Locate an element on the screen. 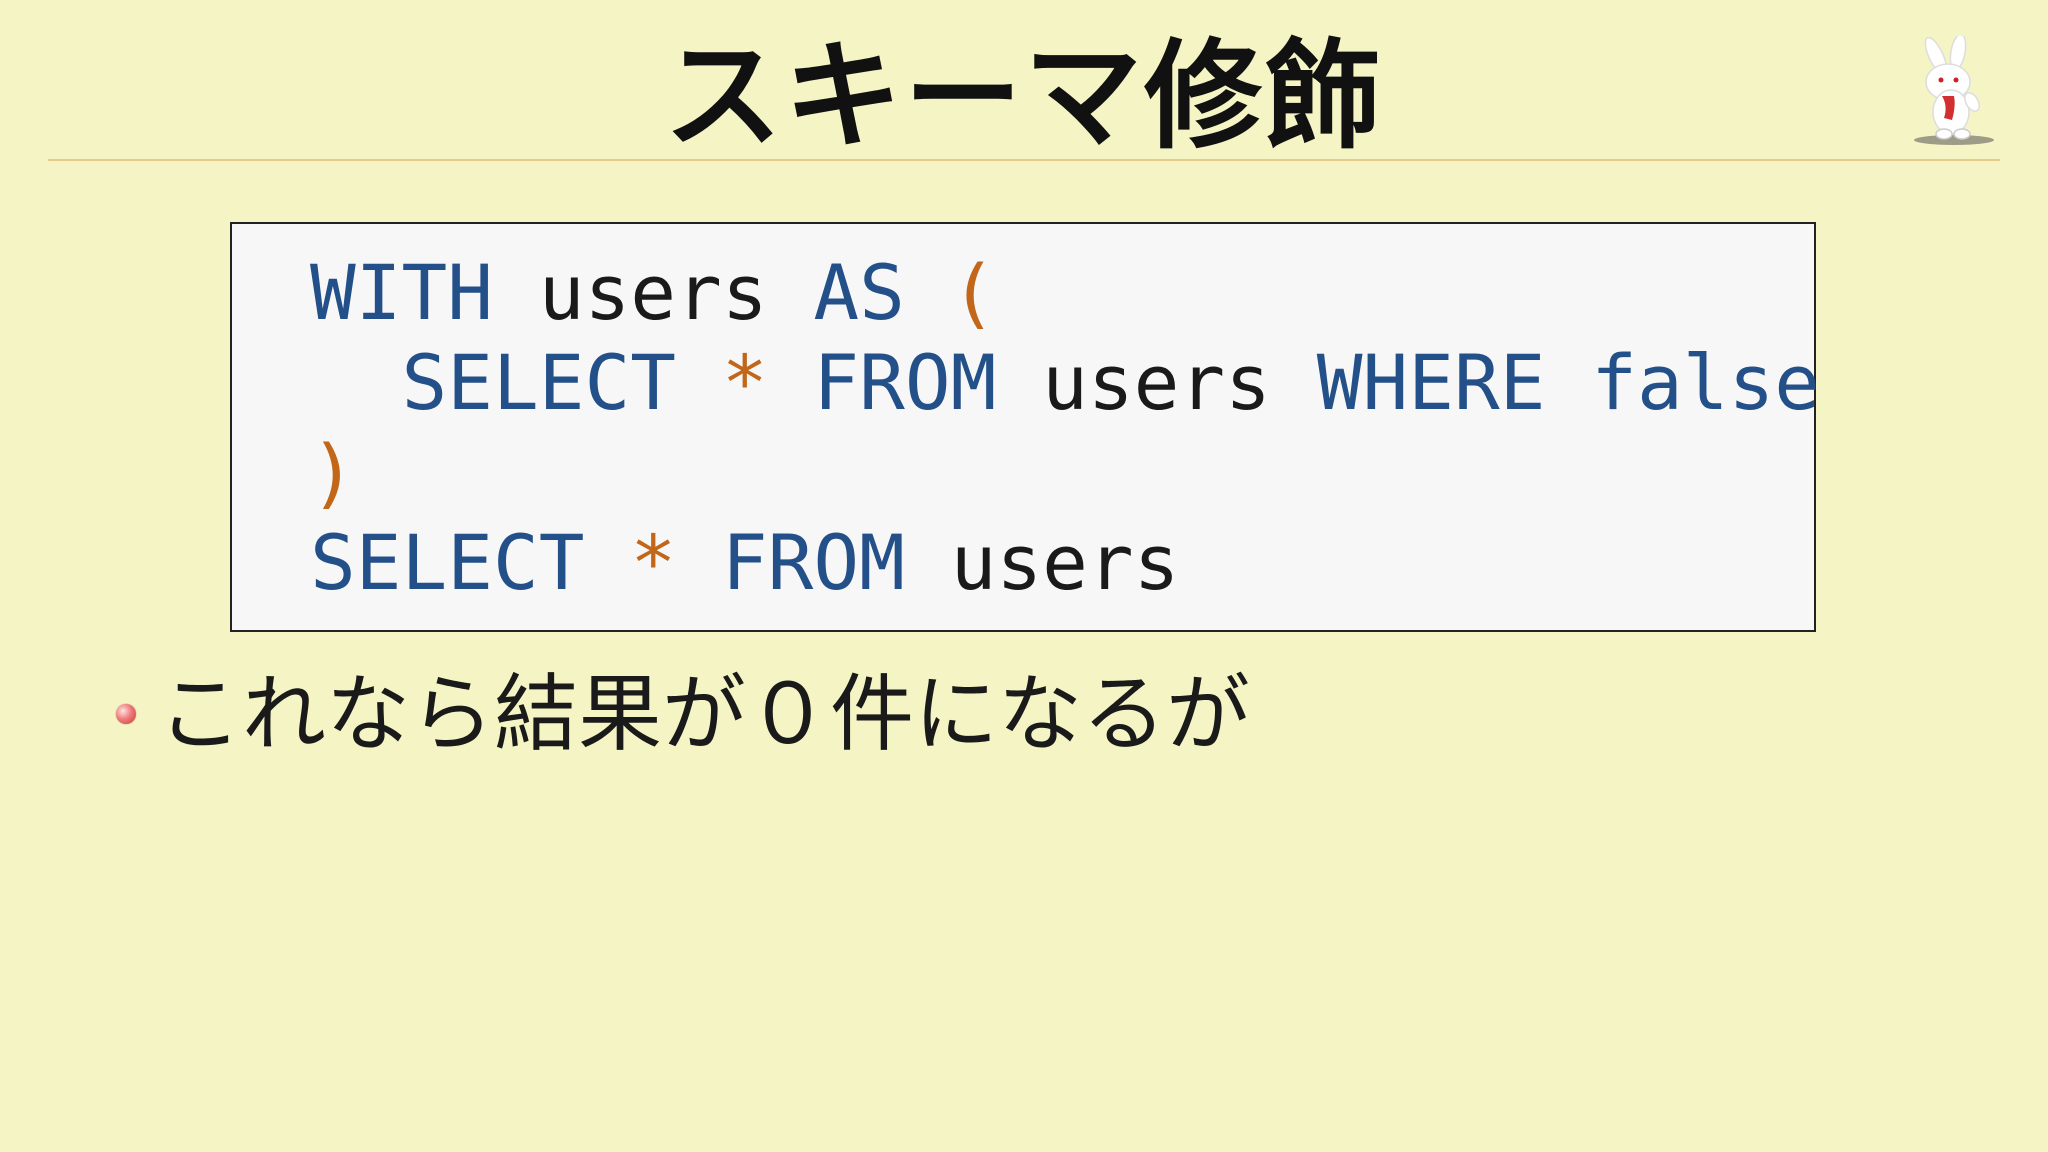  code-line: SELECT * FROM users is located at coordinates (744, 563).